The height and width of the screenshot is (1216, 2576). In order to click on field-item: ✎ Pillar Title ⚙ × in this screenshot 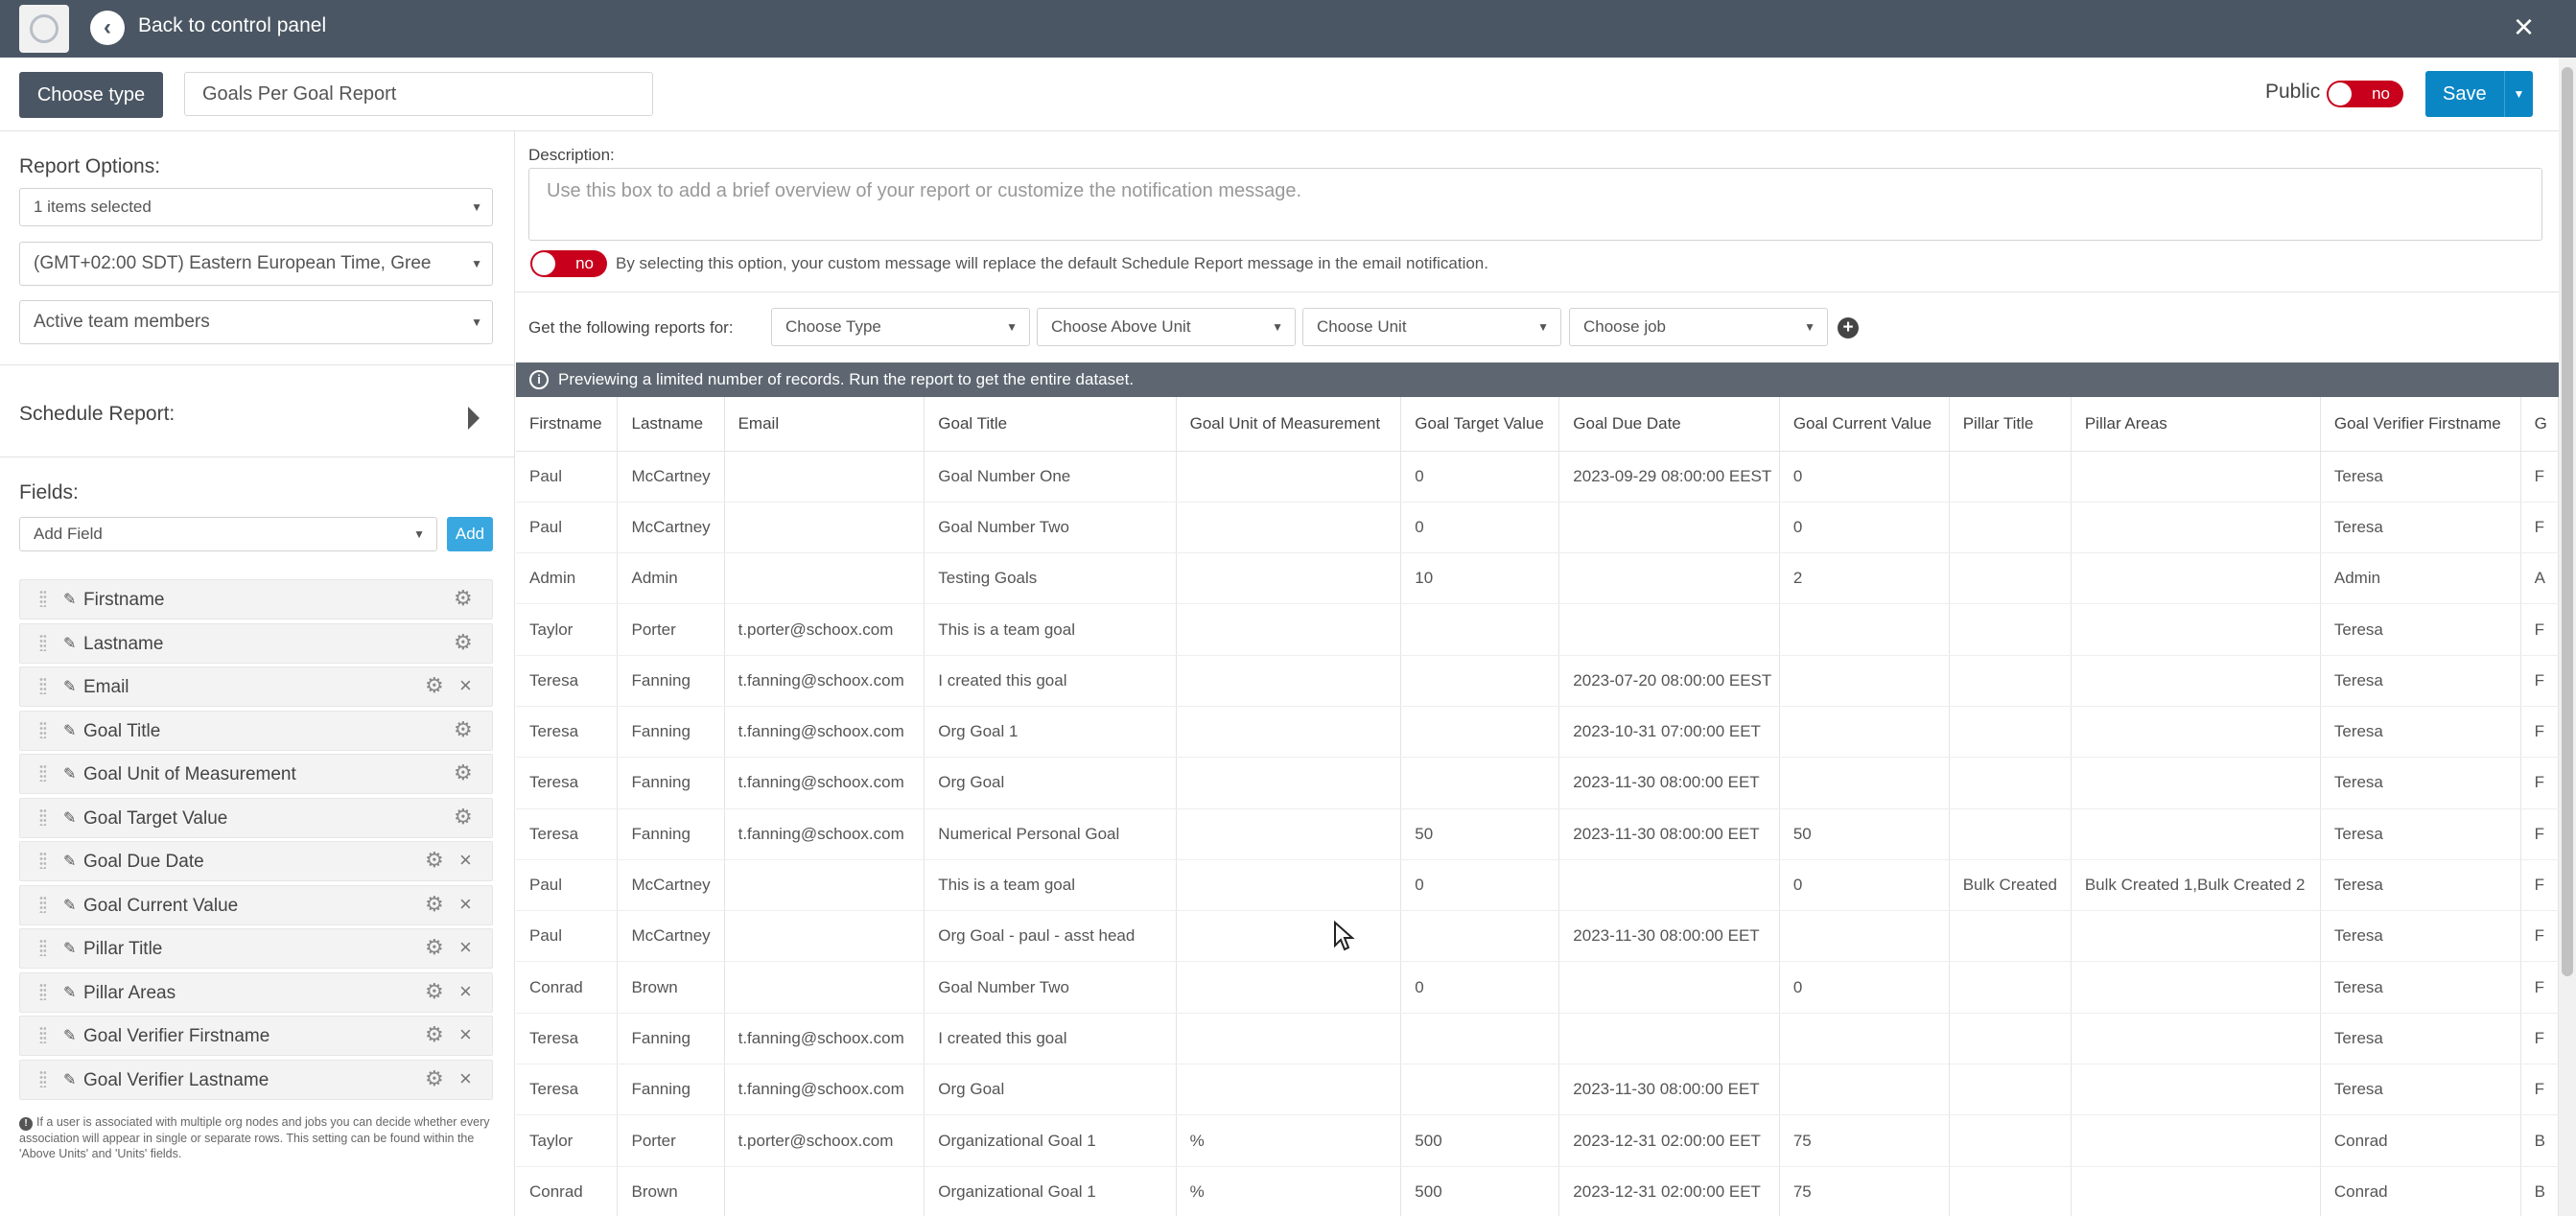, I will do `click(256, 949)`.